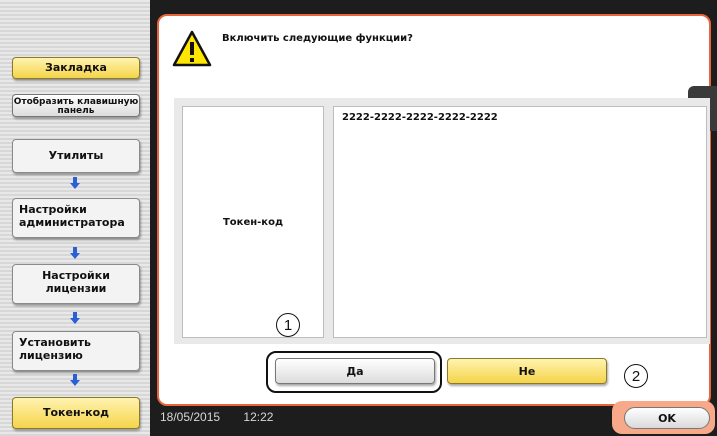 The width and height of the screenshot is (717, 436). Describe the element at coordinates (76, 156) in the screenshot. I see `nav-utilities: Утилиты` at that location.